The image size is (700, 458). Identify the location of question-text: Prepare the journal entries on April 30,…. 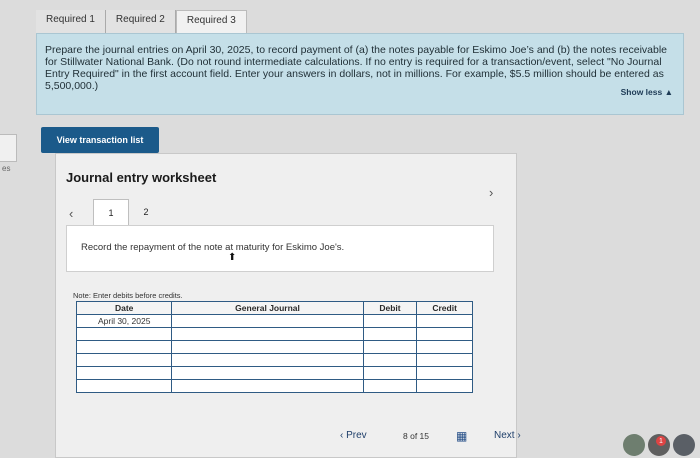
(356, 68).